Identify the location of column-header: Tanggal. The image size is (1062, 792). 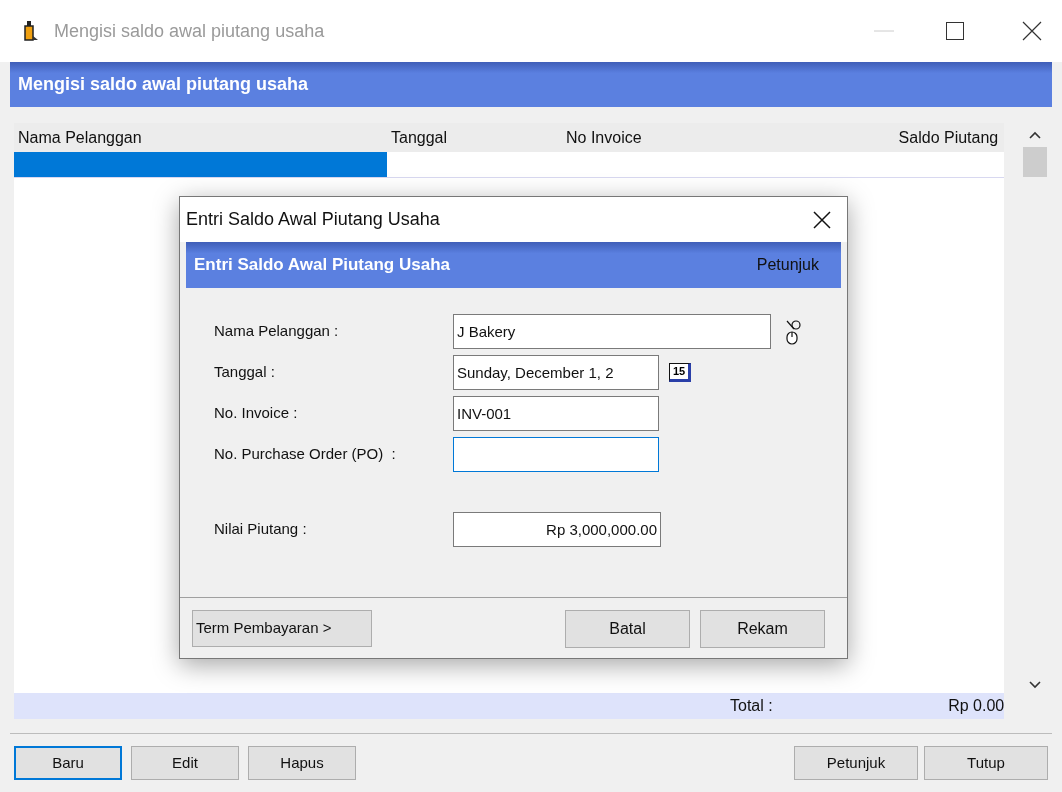
(474, 137).